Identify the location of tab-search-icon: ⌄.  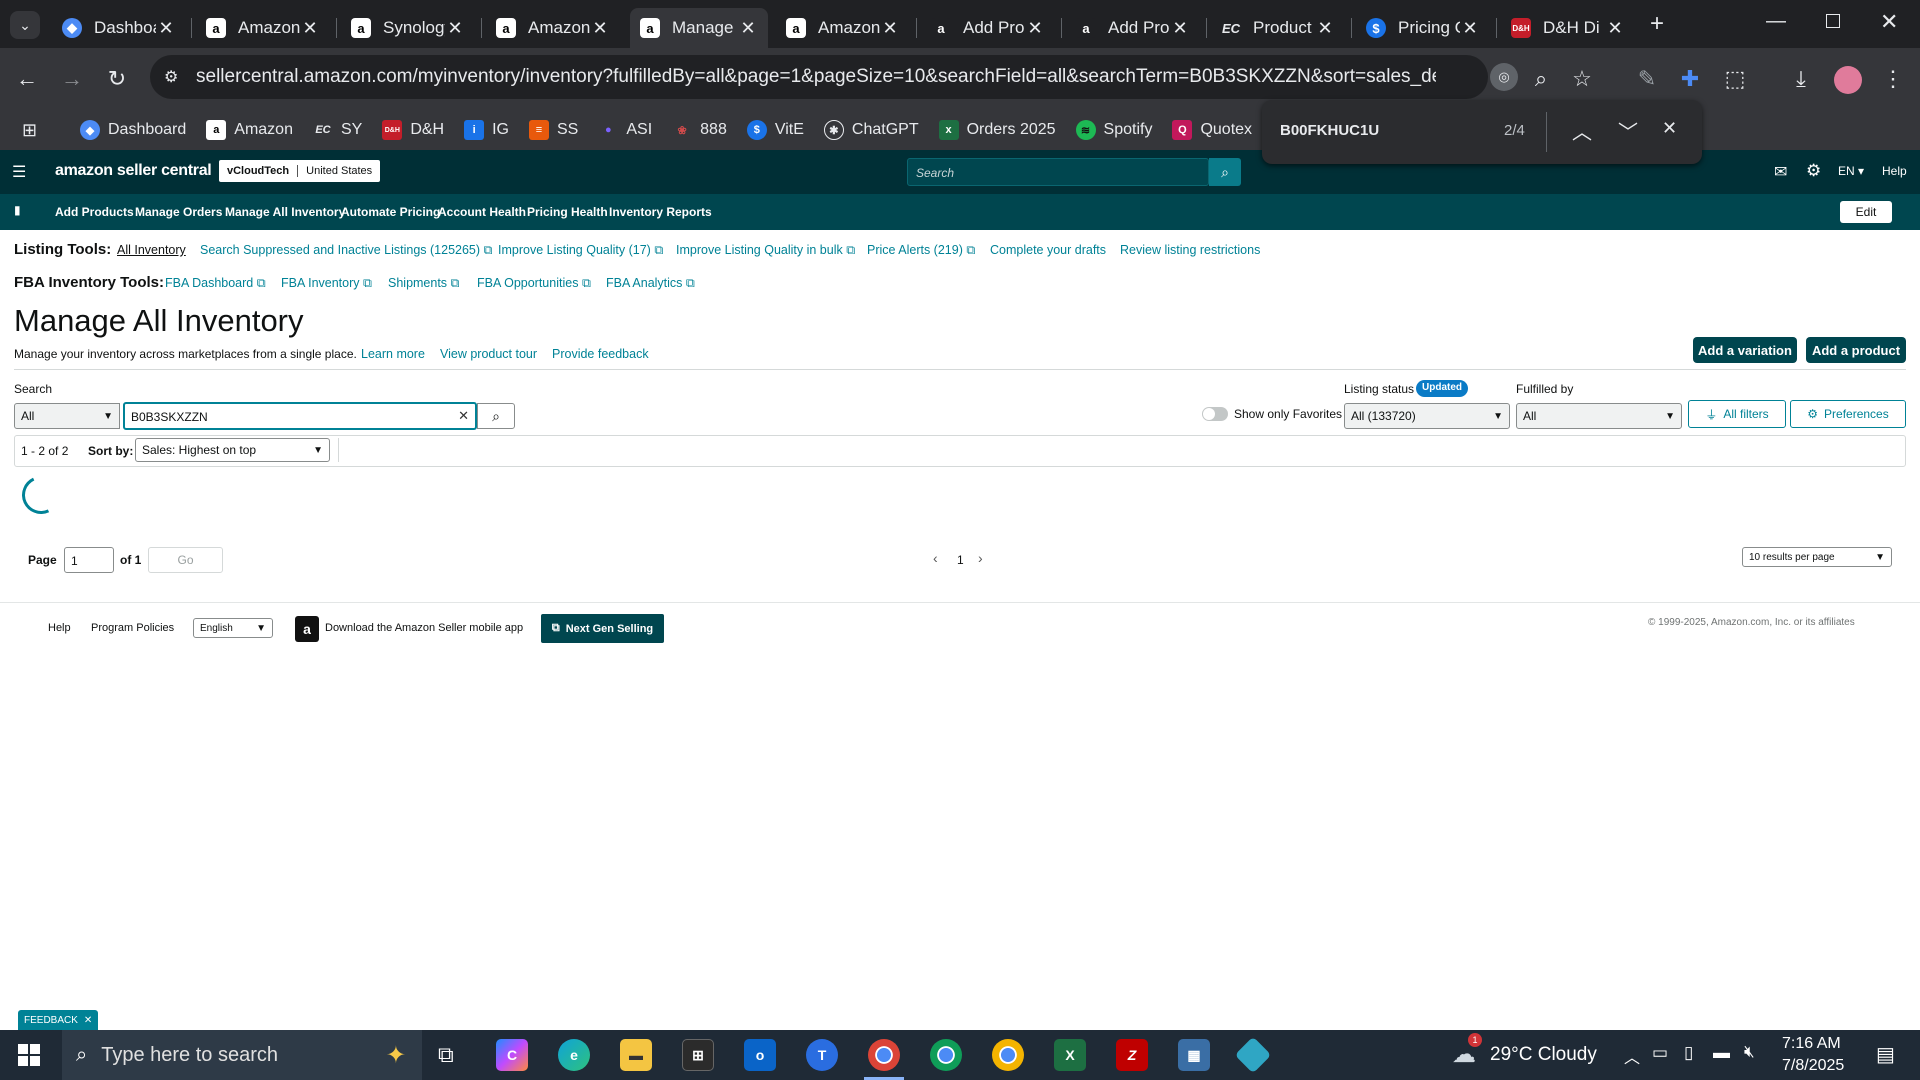
(25, 25).